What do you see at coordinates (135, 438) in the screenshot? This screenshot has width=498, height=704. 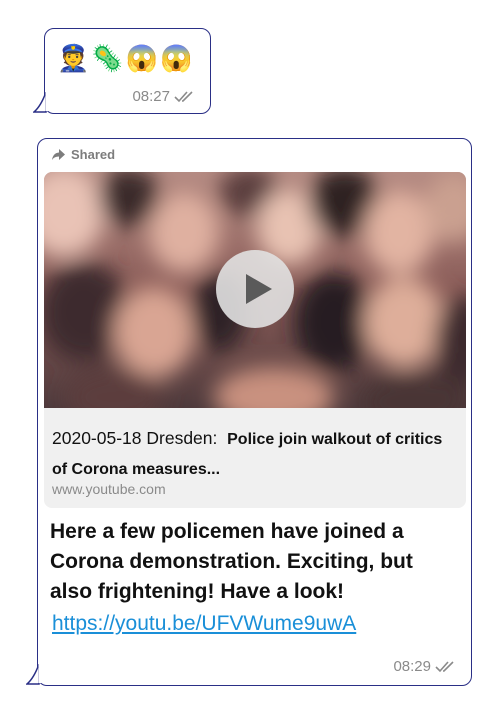 I see `preview-title-prefix: 2020-05-18 Dresden:` at bounding box center [135, 438].